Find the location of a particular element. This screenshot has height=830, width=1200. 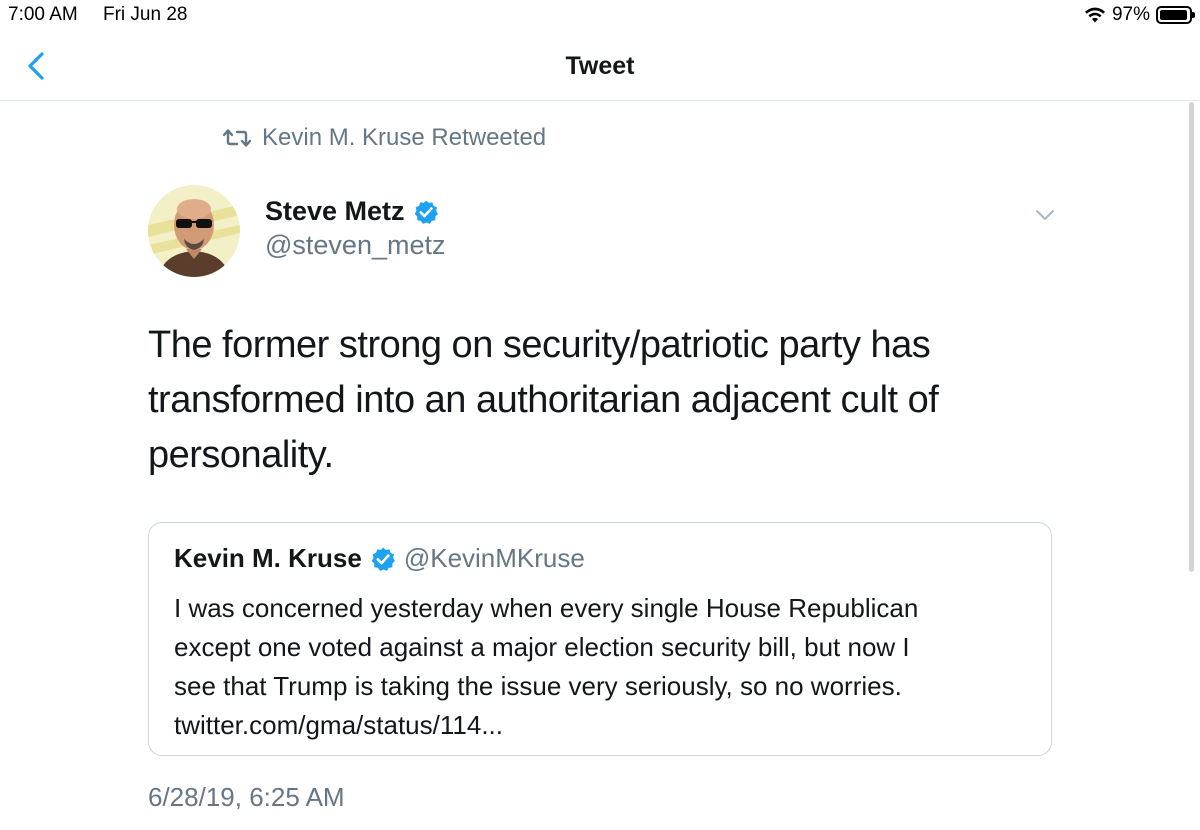

quoted-author-handle: @KevinMKruse is located at coordinates (494, 558).